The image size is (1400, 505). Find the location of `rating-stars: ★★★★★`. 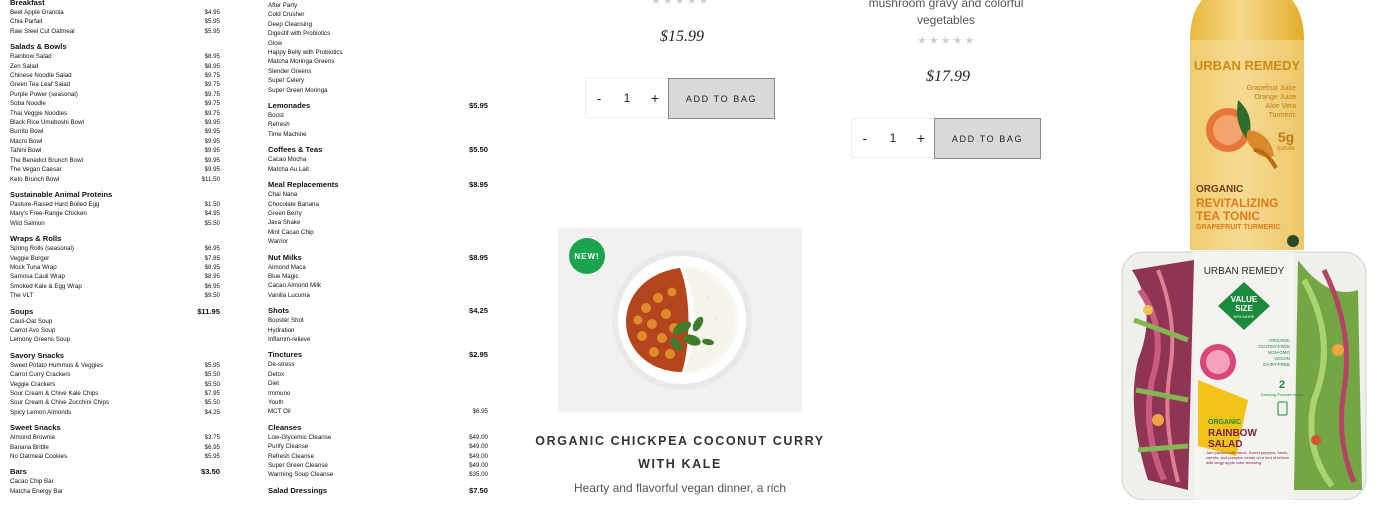

rating-stars: ★★★★★ is located at coordinates (947, 41).